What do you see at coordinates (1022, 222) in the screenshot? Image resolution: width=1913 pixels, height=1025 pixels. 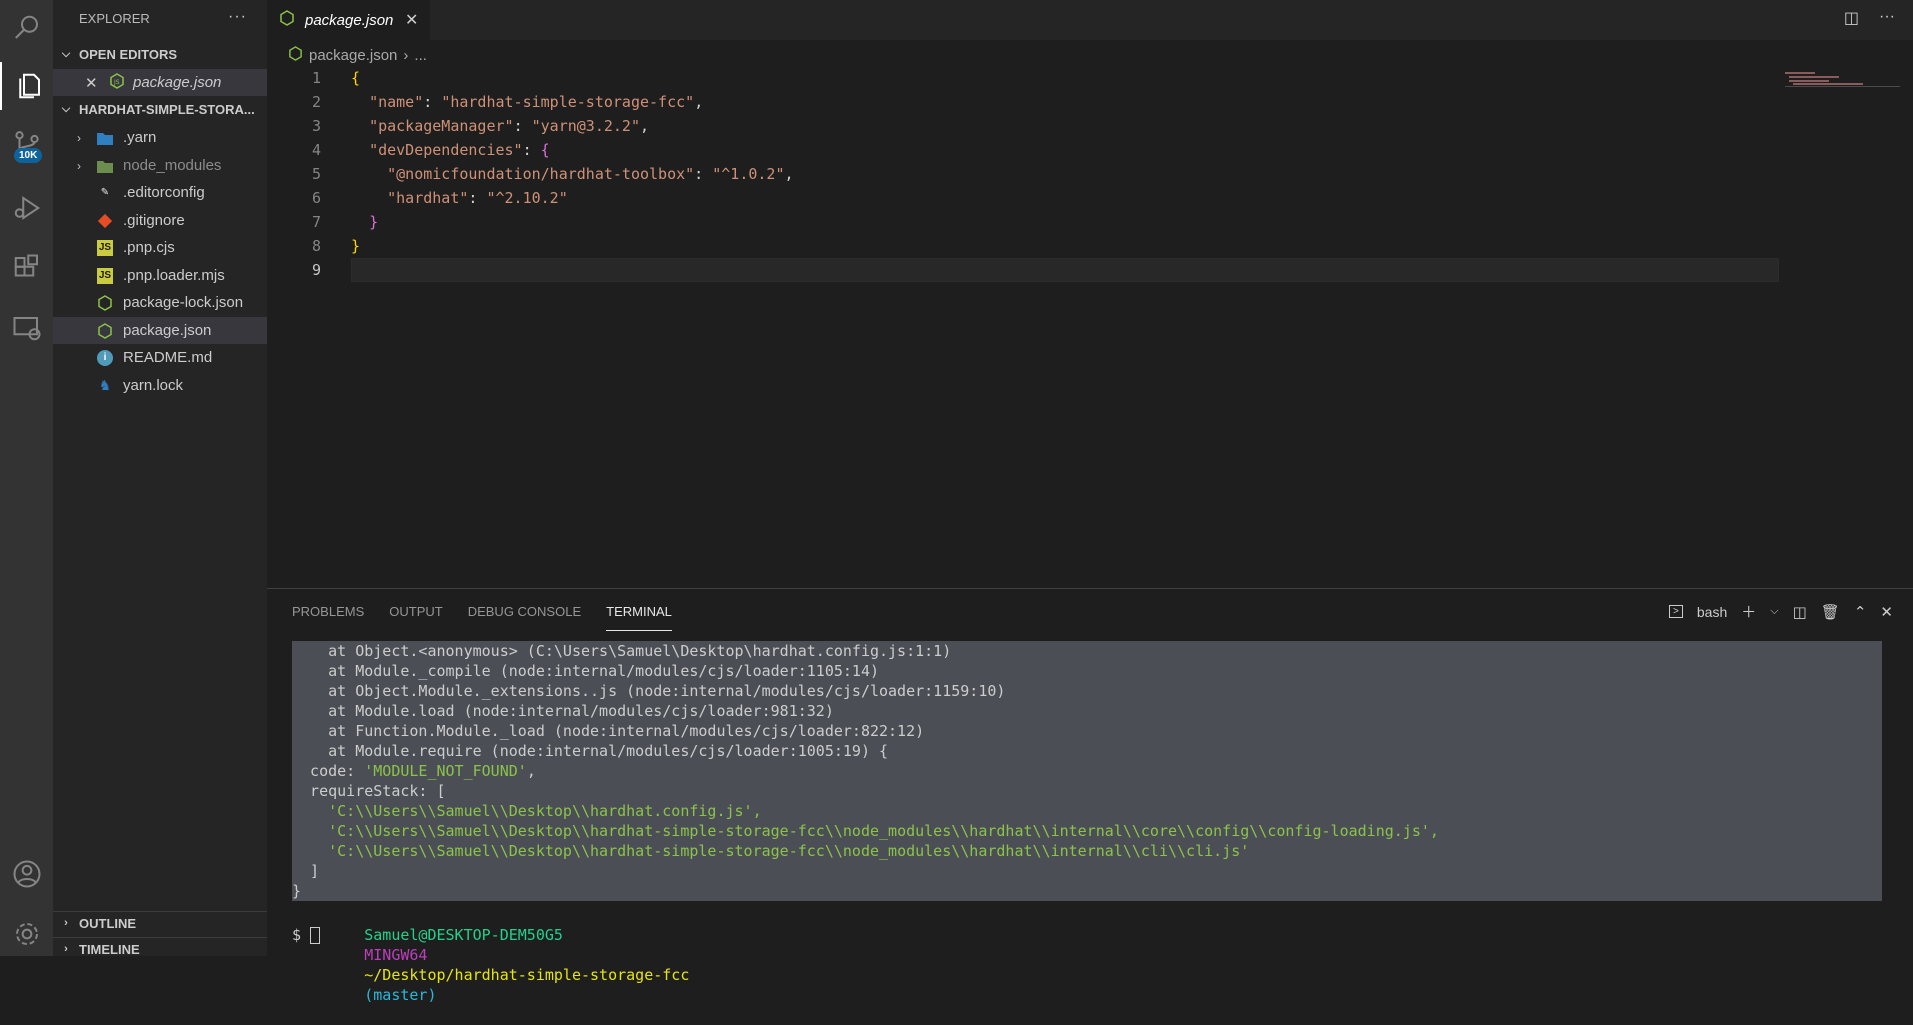 I see `code-line: 7 }` at bounding box center [1022, 222].